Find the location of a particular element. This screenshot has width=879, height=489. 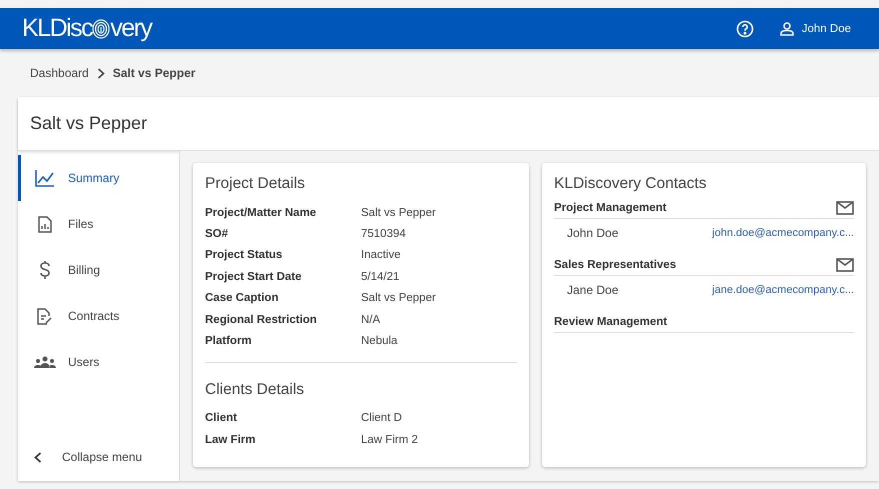

logo-text: KLDisc is located at coordinates (57, 28).